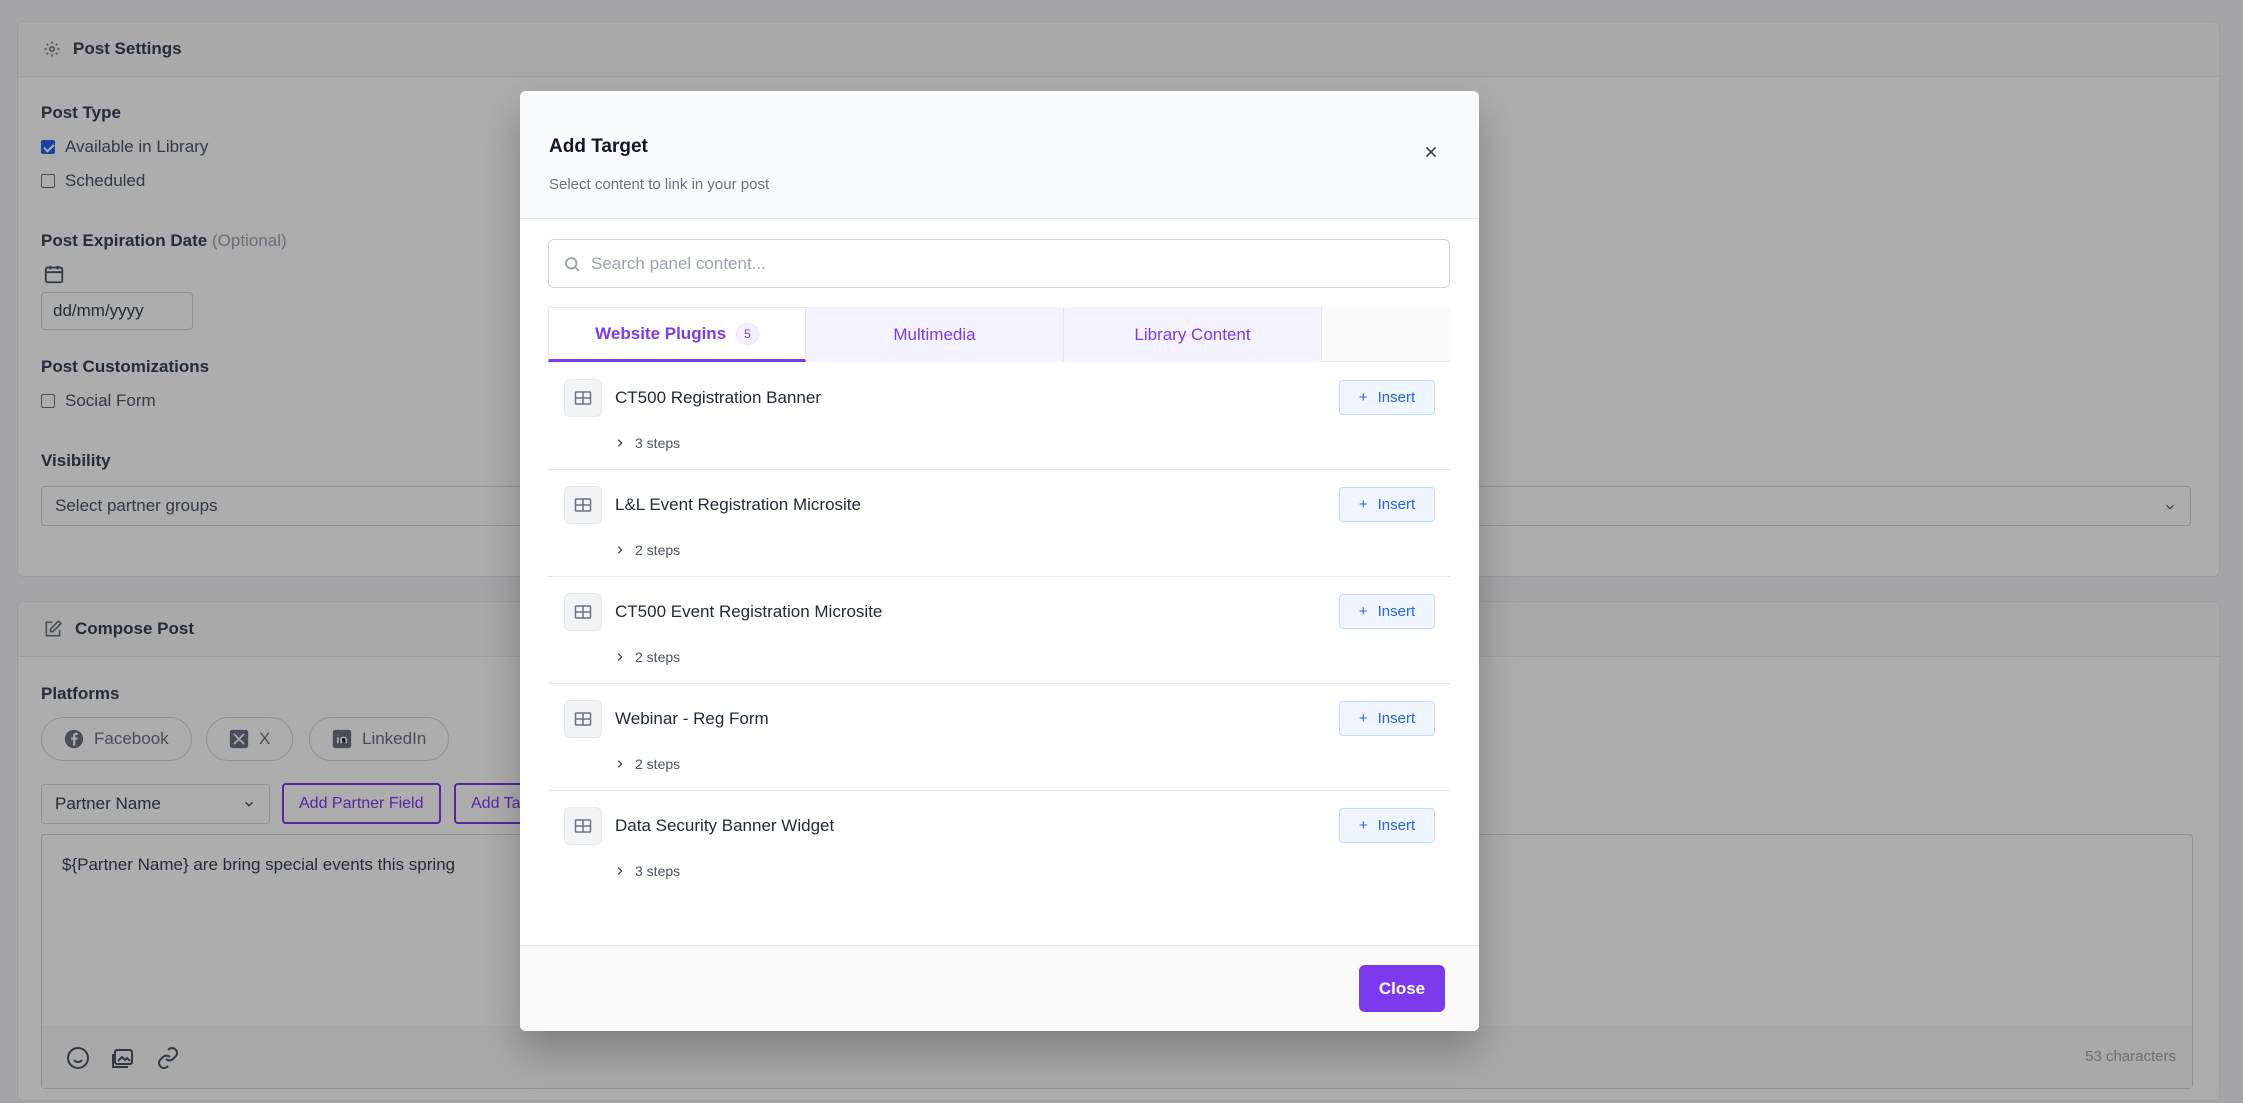  I want to click on item-title: CT500 Event Registration Microsite, so click(749, 611).